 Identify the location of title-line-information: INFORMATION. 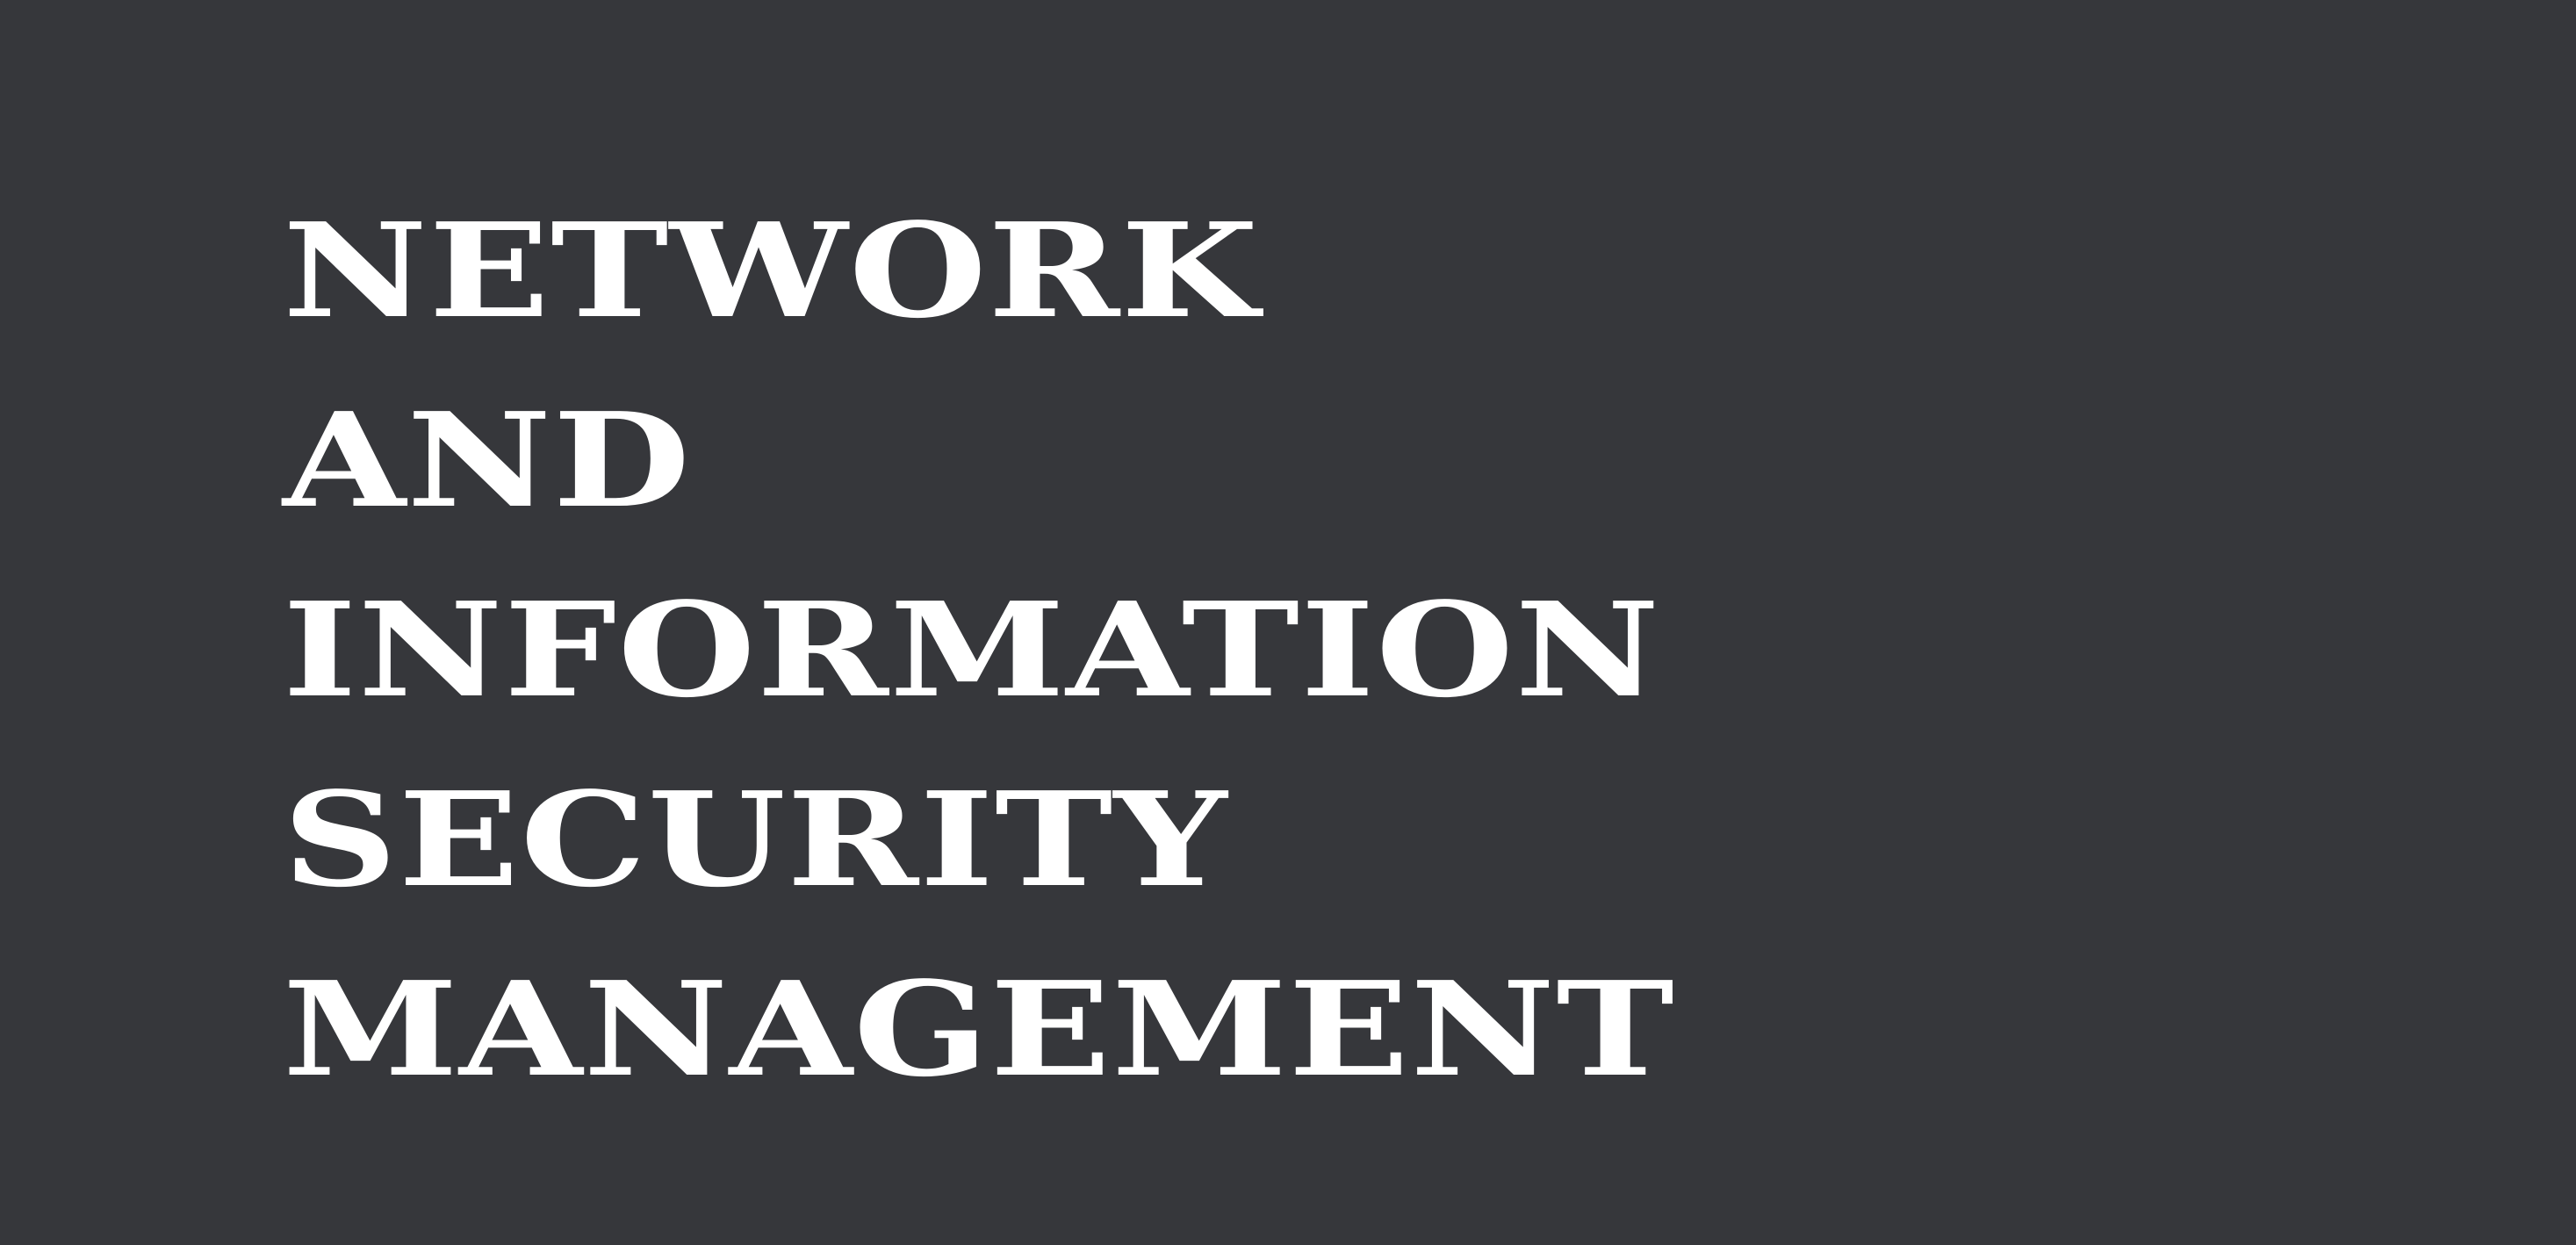
(972, 649).